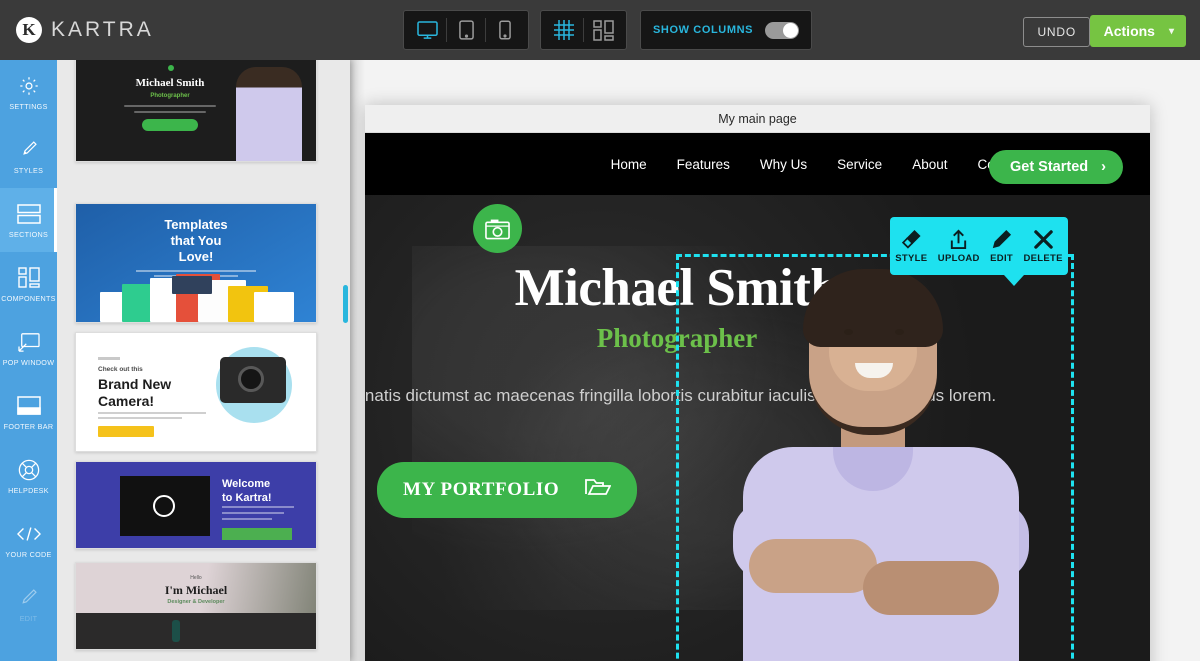 This screenshot has width=1200, height=661. I want to click on nav-link-about: About, so click(929, 164).